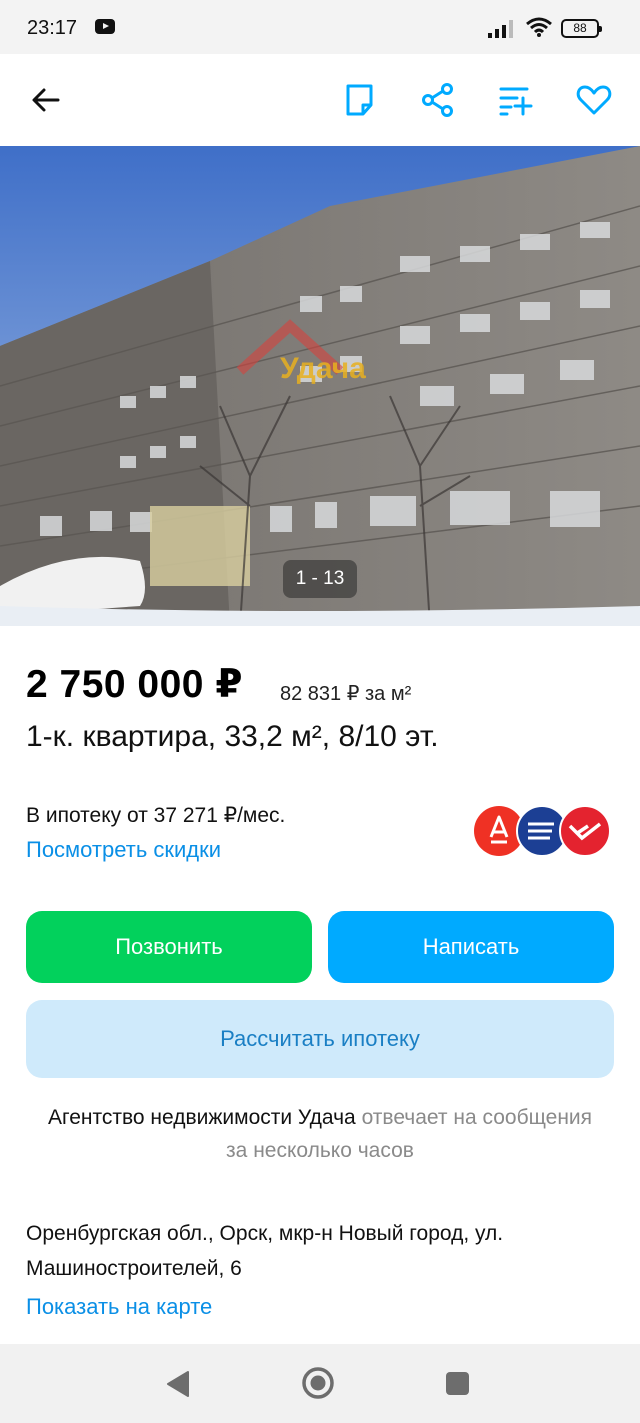  What do you see at coordinates (500, 29) in the screenshot?
I see `cellular-signal-icon` at bounding box center [500, 29].